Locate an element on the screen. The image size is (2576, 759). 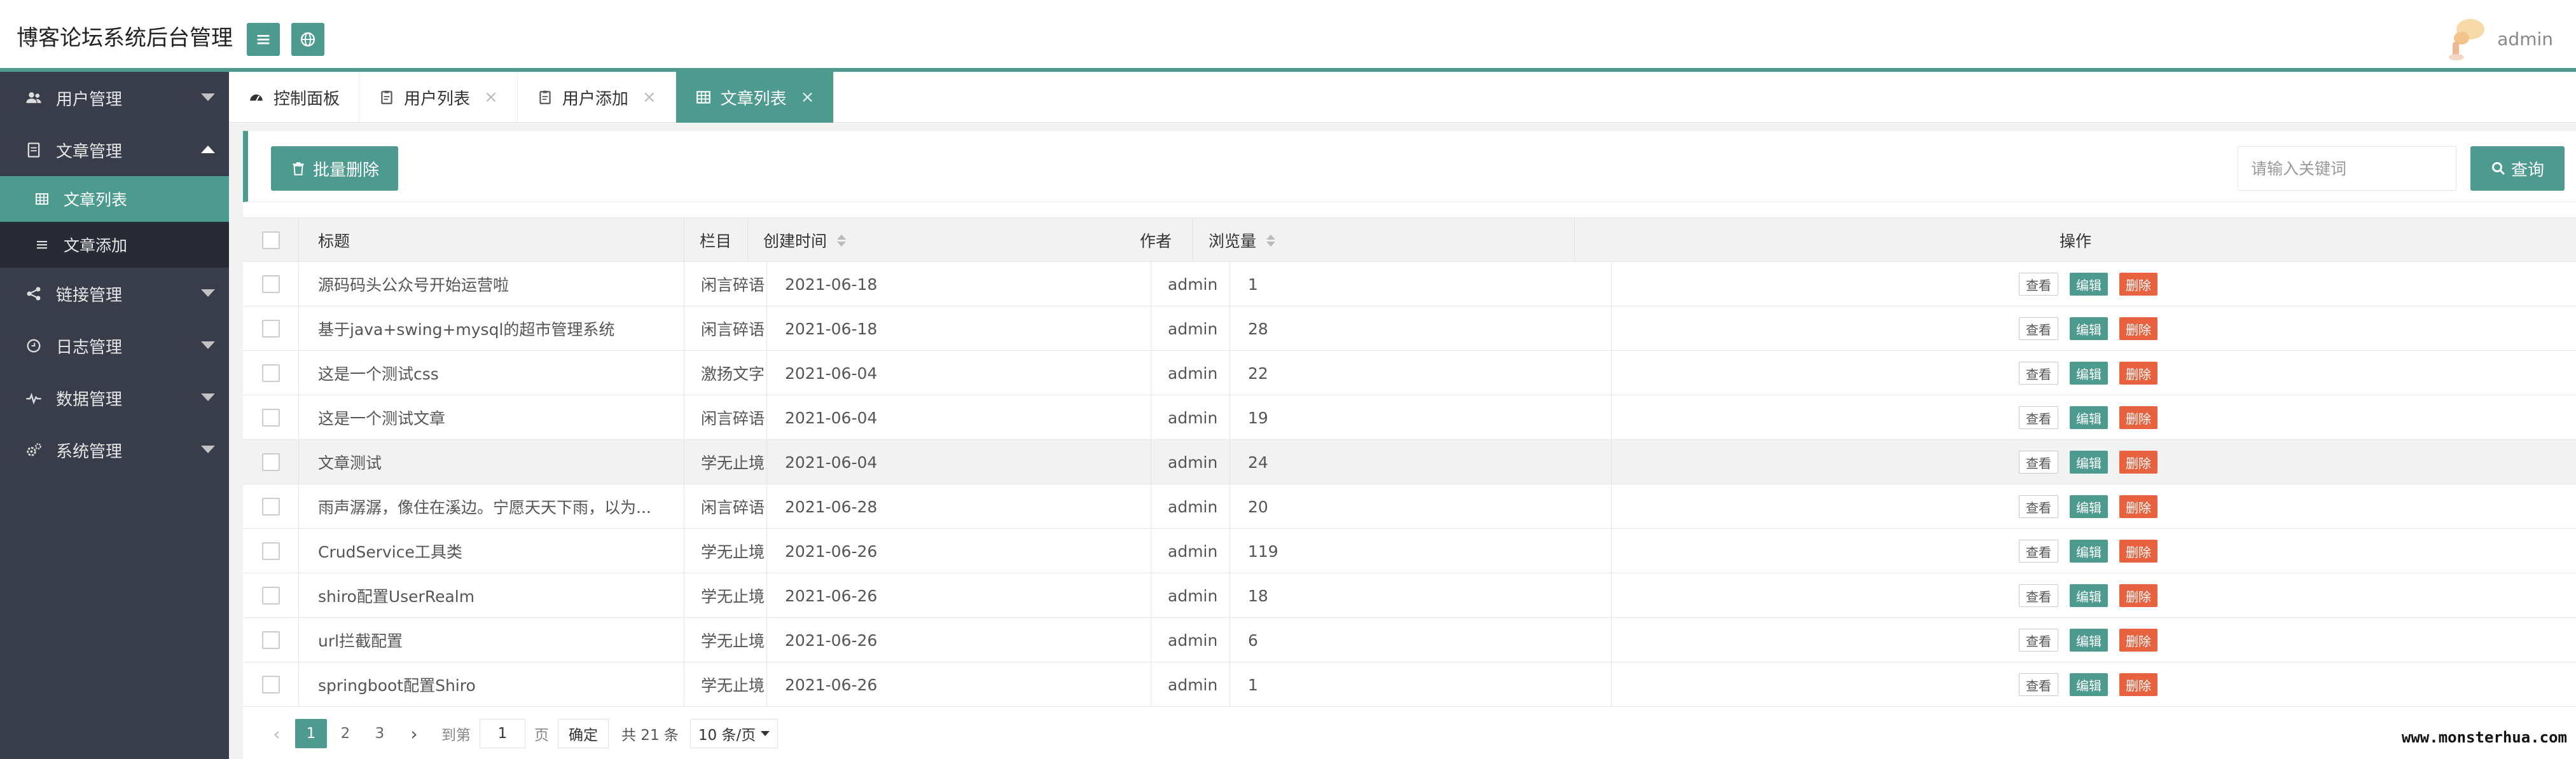
sidebar: 用户管理 文章管理 文章列表 文章添加 链接管理 日志管理 数据管理 系统管理 is located at coordinates (114, 415).